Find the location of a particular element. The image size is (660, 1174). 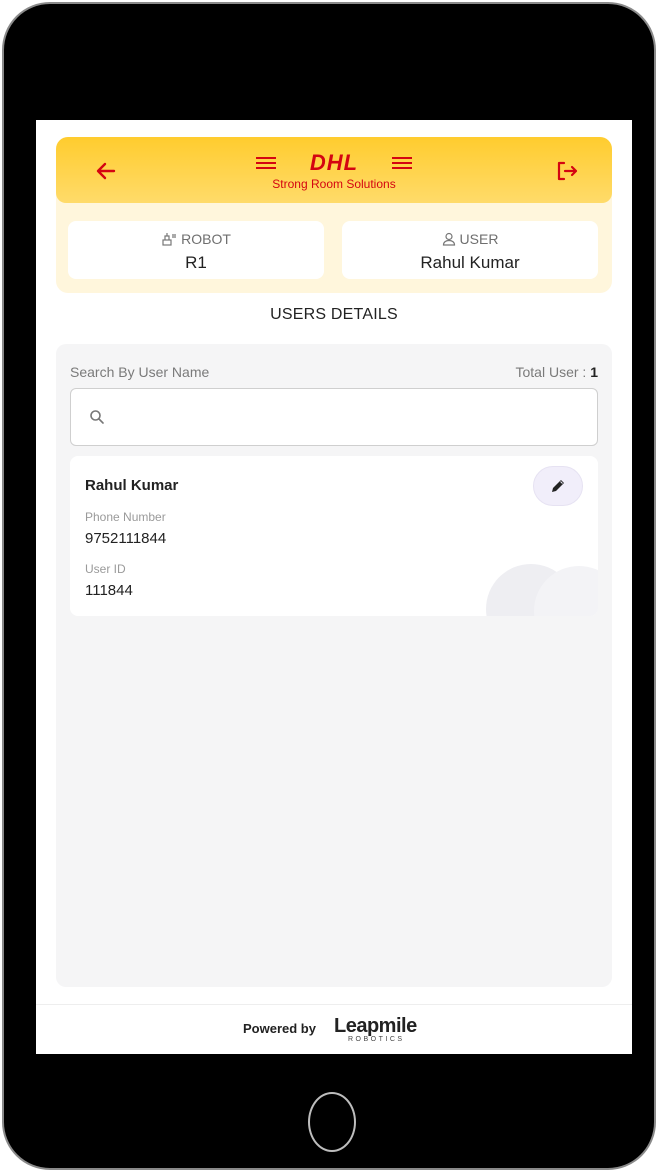

phone-value: 9752111844 is located at coordinates (126, 538).